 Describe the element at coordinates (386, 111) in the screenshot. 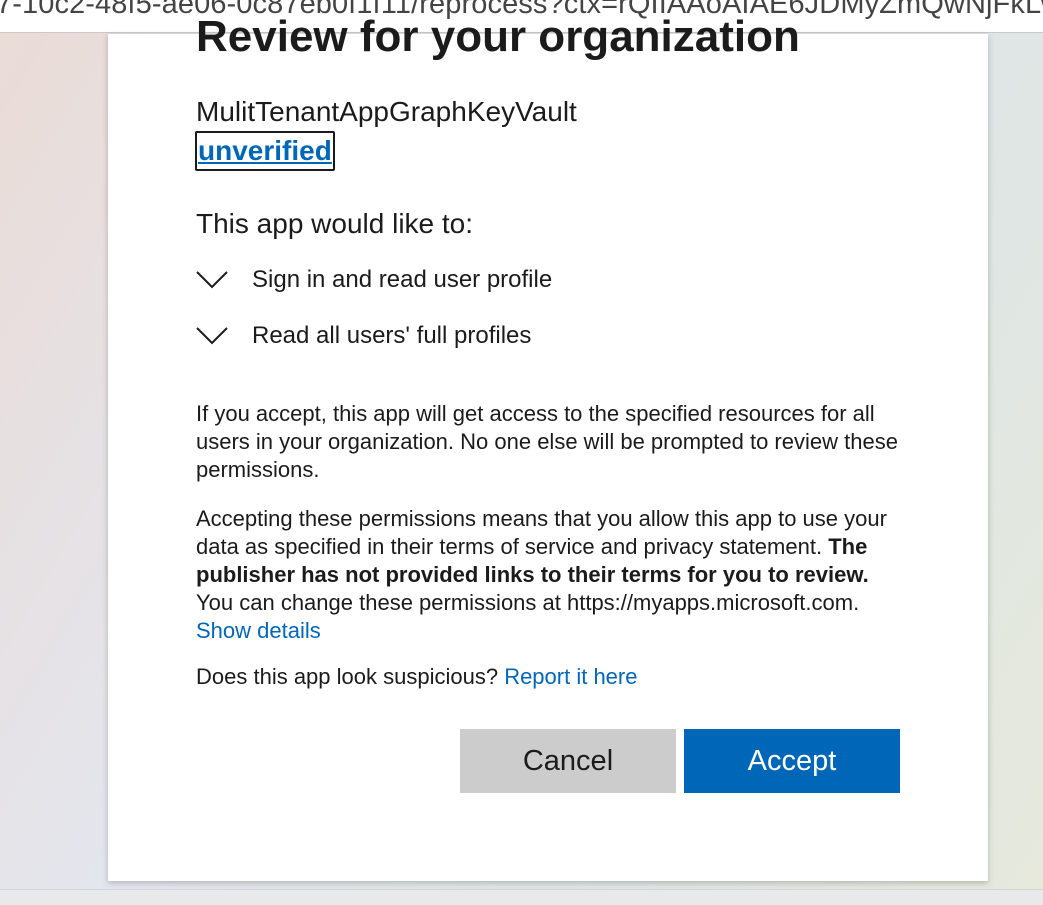

I see `app-name: MulitTenantAppGraphKeyVault` at that location.